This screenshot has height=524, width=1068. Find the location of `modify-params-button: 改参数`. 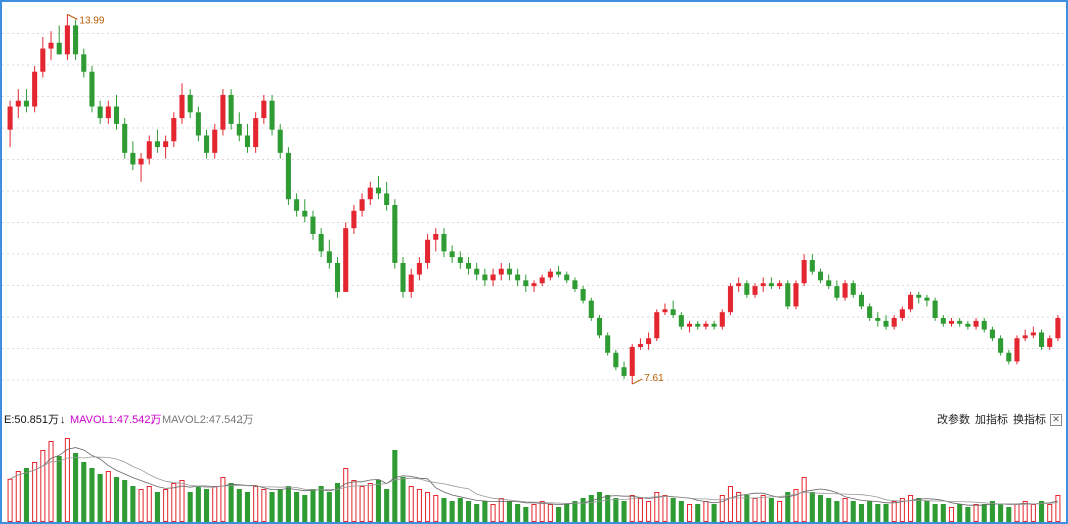

modify-params-button: 改参数 is located at coordinates (953, 420).